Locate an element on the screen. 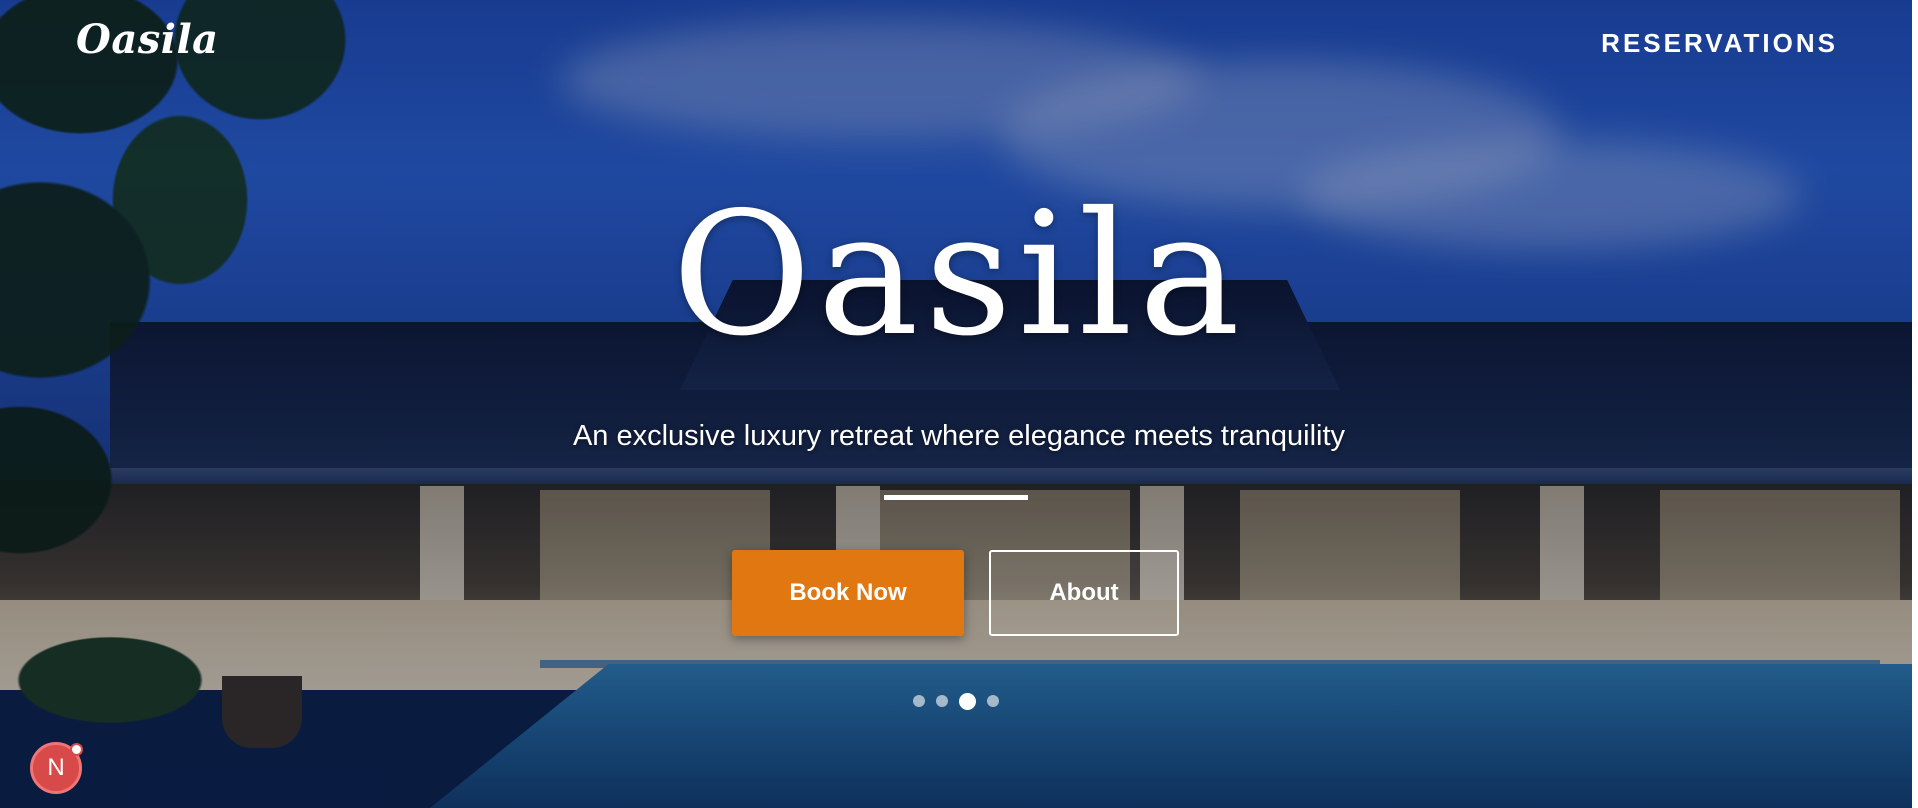  page-edge is located at coordinates (1915, 404).